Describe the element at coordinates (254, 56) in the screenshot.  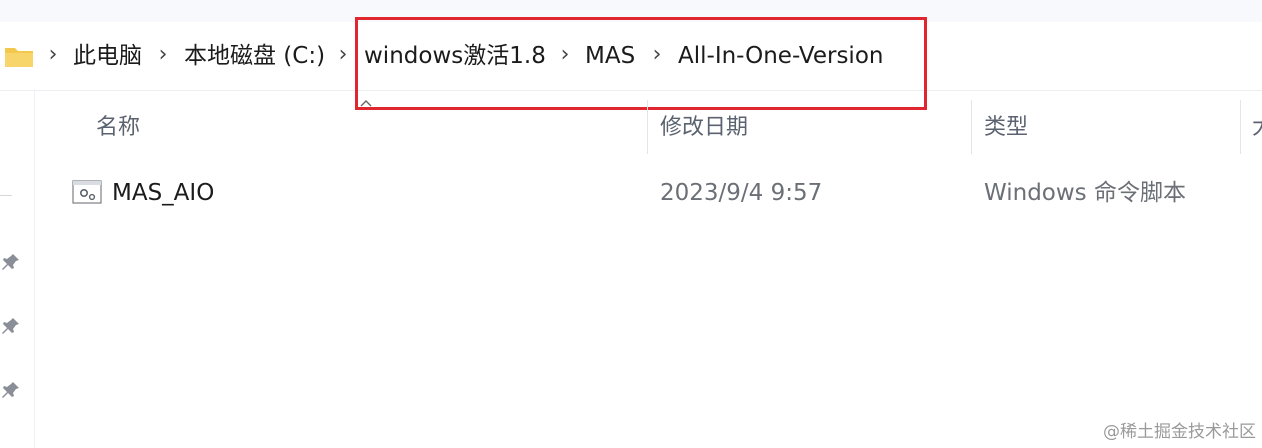
I see `breadcrumb-local-disk: 本地磁盘 (C:)` at that location.